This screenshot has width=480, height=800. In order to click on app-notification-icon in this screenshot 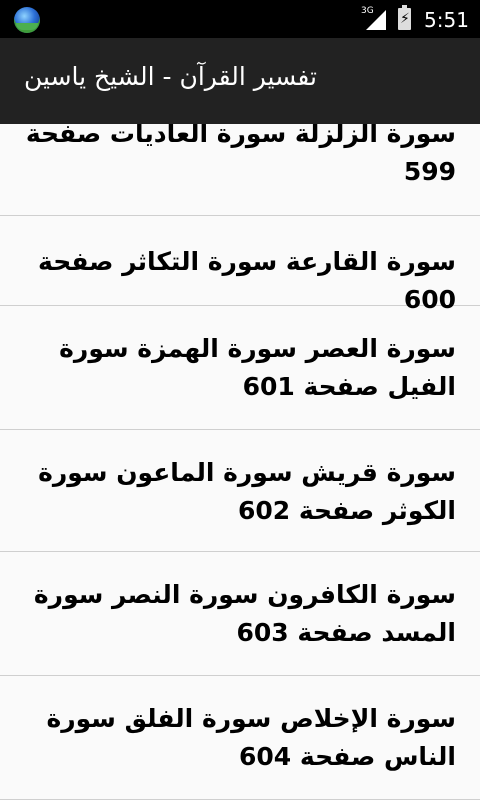, I will do `click(27, 20)`.